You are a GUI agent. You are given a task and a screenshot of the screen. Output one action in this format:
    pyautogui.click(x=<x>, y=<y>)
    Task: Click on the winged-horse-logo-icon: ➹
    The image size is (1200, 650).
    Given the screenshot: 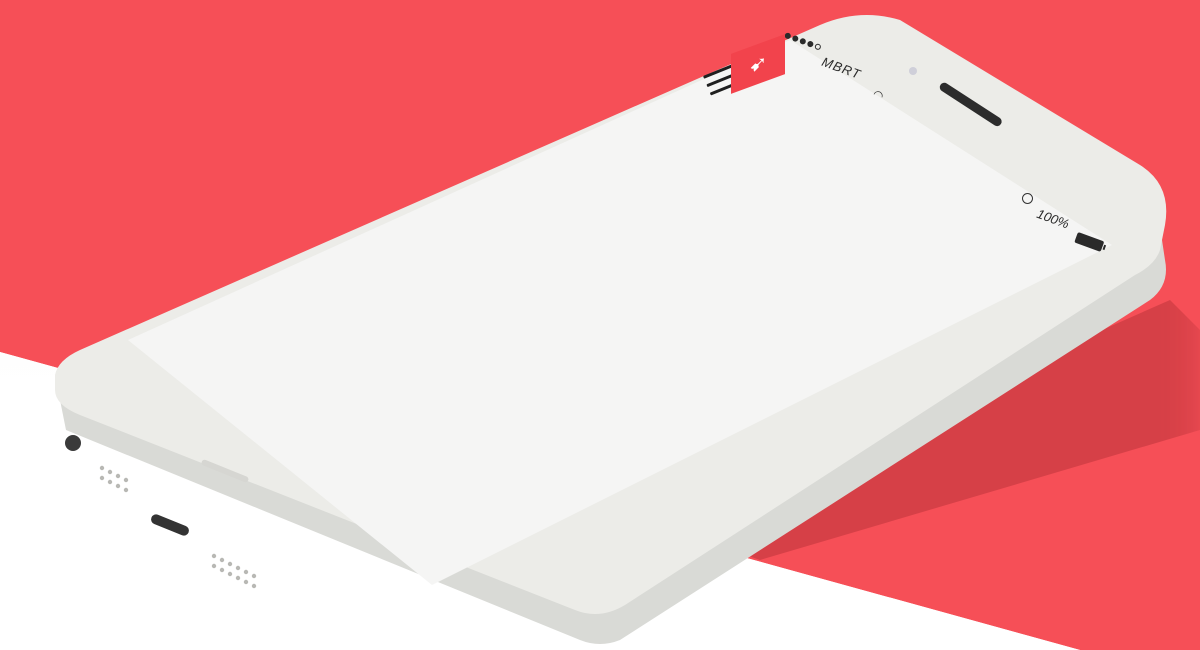 What is the action you would take?
    pyautogui.click(x=758, y=63)
    